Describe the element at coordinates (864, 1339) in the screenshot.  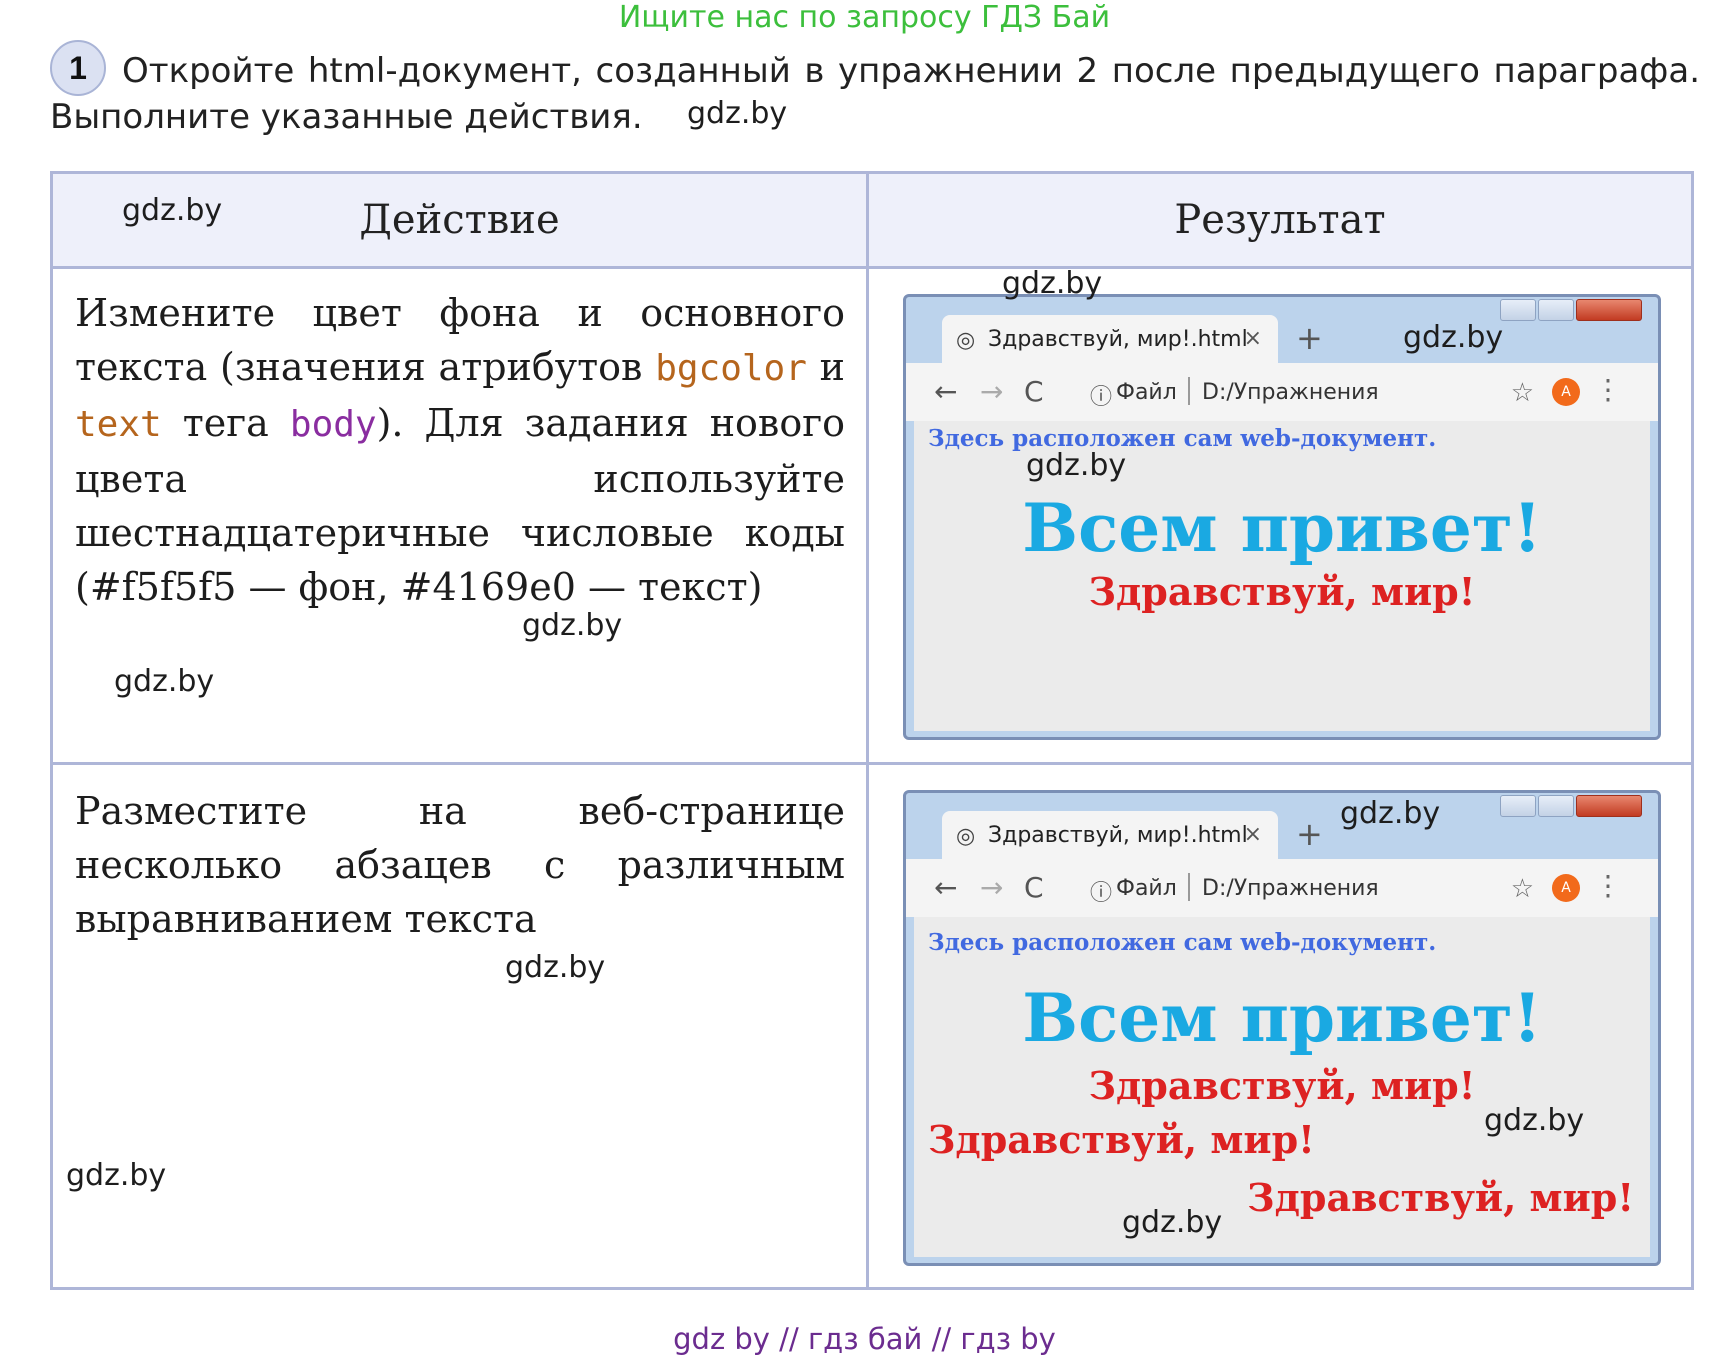
I see `footer: gdz by // гдз бай // гдз by` at that location.